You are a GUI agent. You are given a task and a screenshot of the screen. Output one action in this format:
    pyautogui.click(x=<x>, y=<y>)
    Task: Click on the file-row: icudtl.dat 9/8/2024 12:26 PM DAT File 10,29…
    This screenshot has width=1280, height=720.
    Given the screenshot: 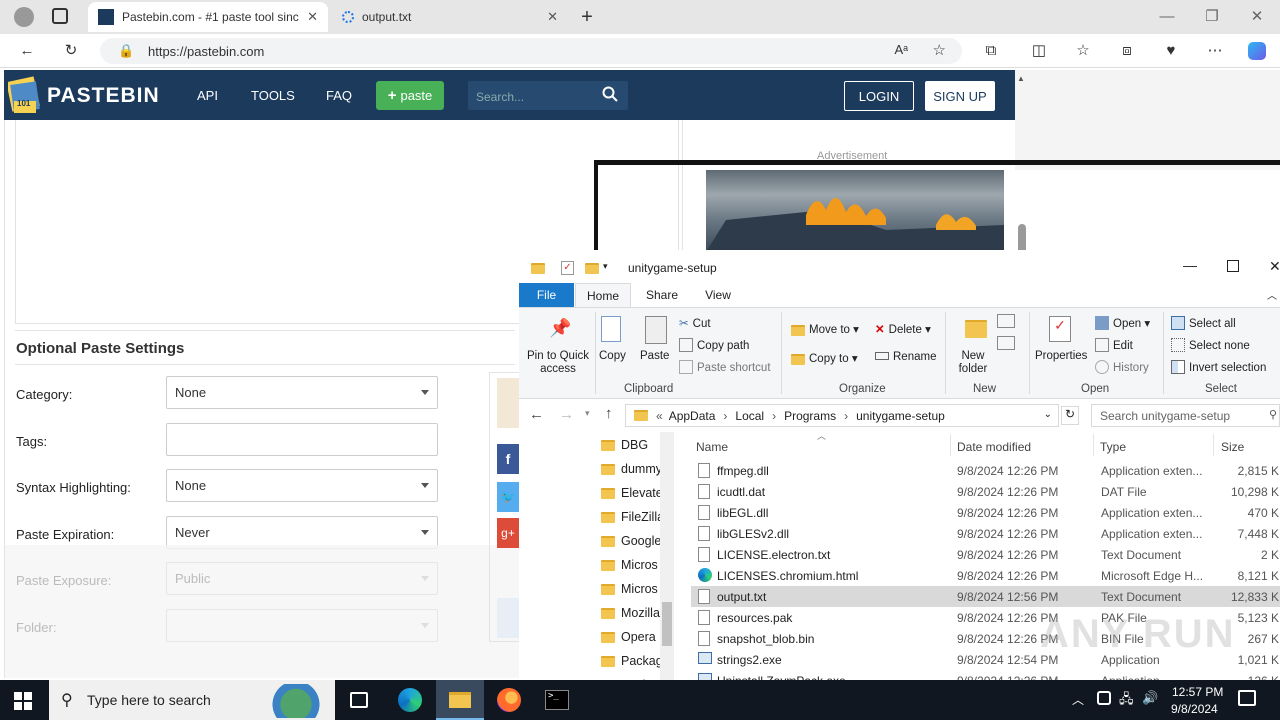 What is the action you would take?
    pyautogui.click(x=985, y=491)
    